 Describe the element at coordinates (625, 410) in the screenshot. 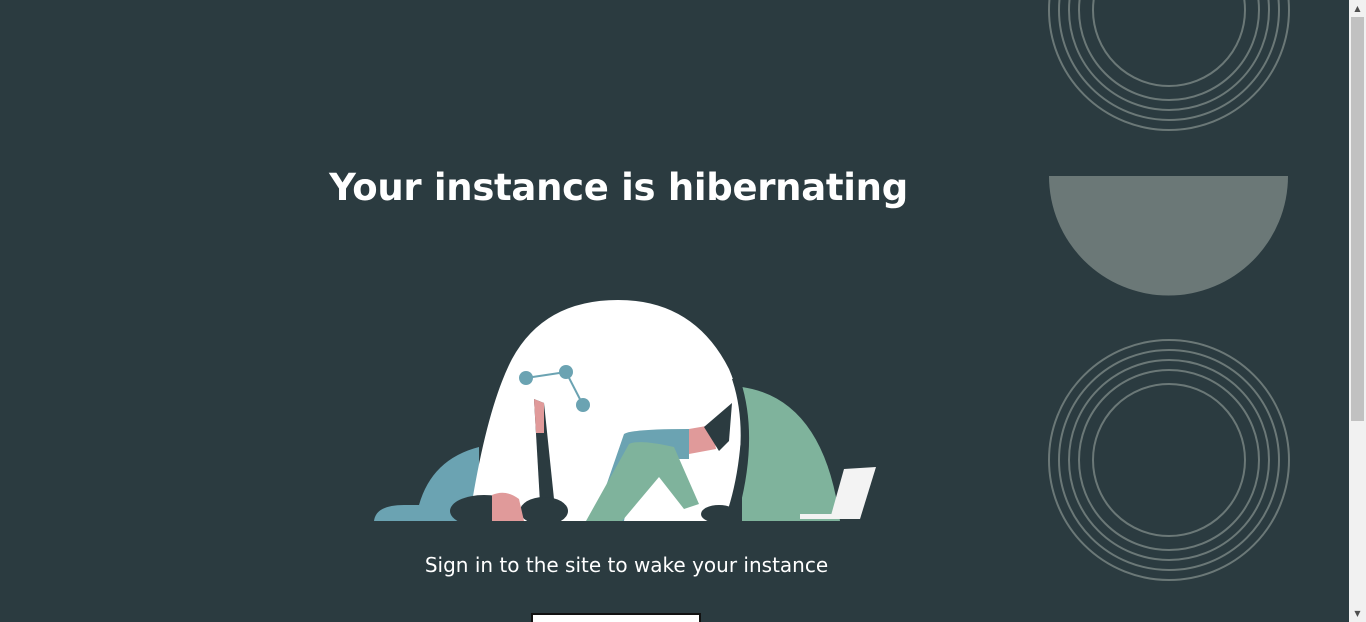

I see `hibernating-illustration-icon` at that location.